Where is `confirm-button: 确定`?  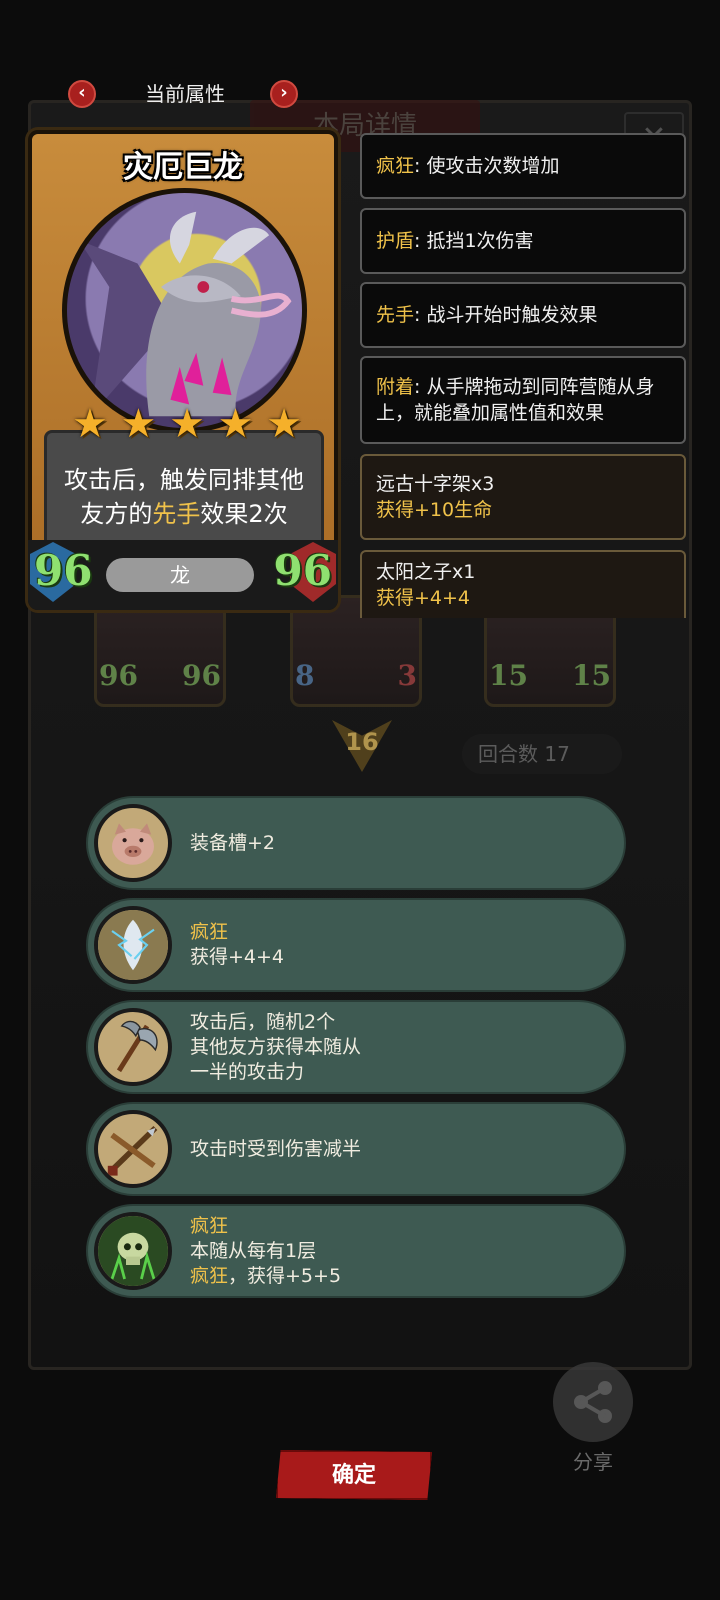
confirm-button: 确定 is located at coordinates (354, 1475).